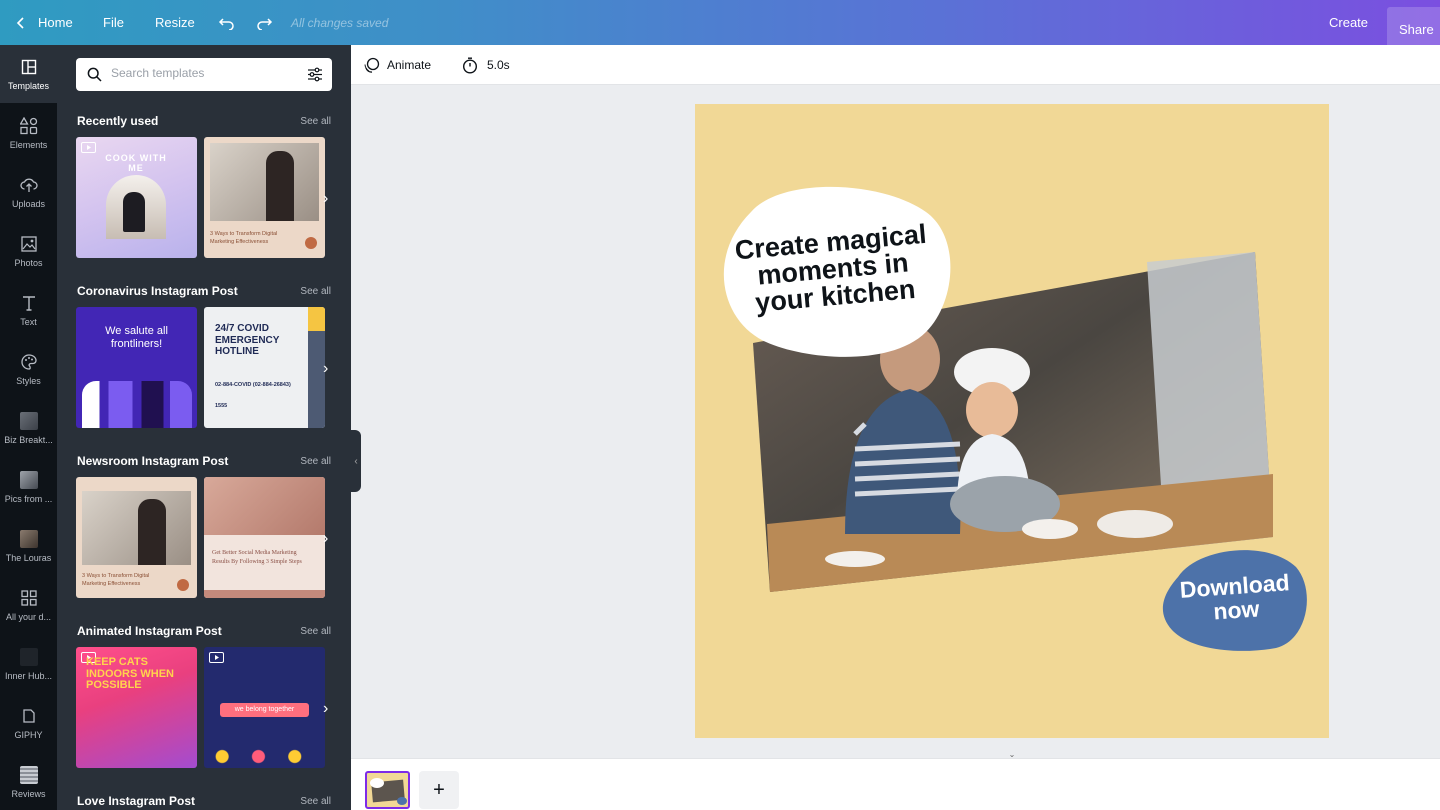 The image size is (1440, 810). I want to click on rail-item-reviews: Reviews, so click(28, 781).